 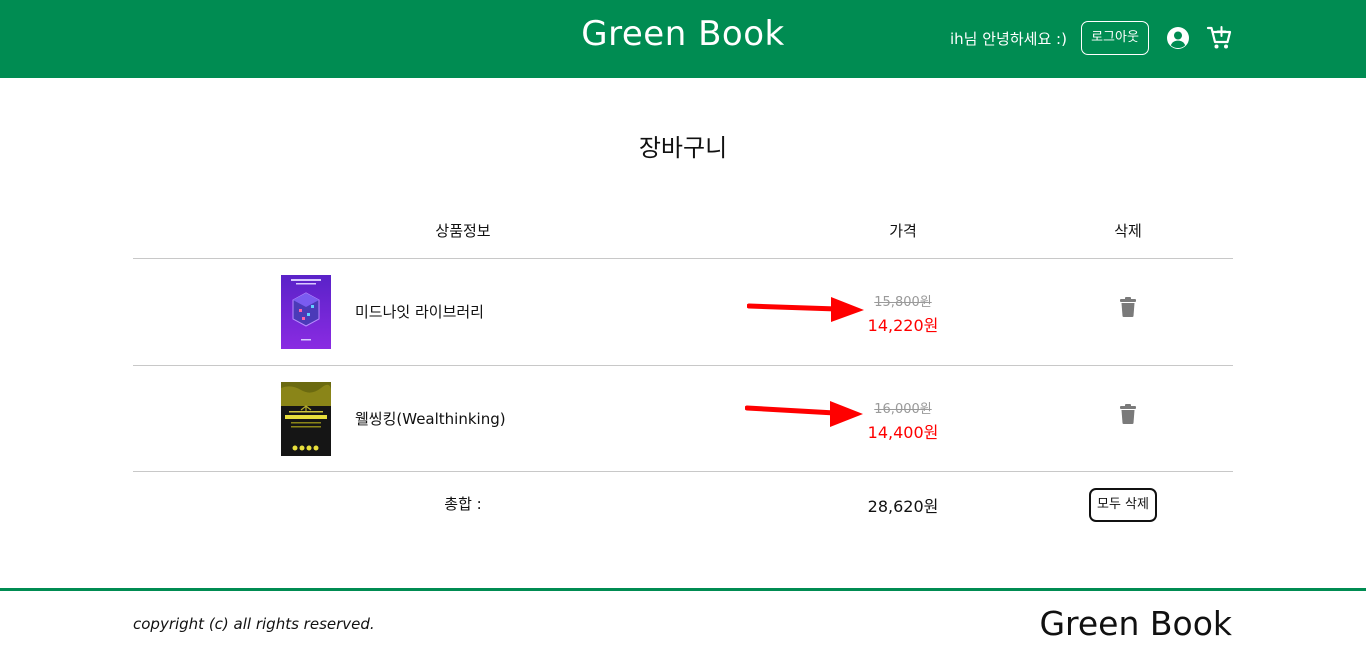 What do you see at coordinates (1115, 38) in the screenshot?
I see `logout-button: 로그아웃` at bounding box center [1115, 38].